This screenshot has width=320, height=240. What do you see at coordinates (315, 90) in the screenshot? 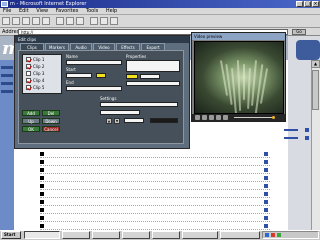
I see `scroll-thumb` at bounding box center [315, 90].